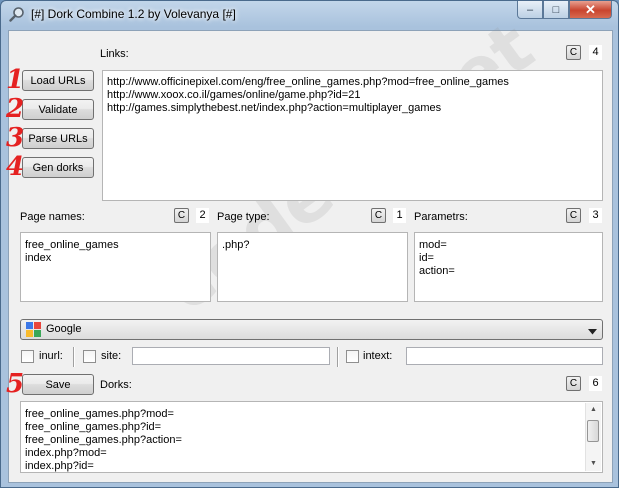 This screenshot has width=619, height=488. What do you see at coordinates (89, 356) in the screenshot?
I see `site-checkbox` at bounding box center [89, 356].